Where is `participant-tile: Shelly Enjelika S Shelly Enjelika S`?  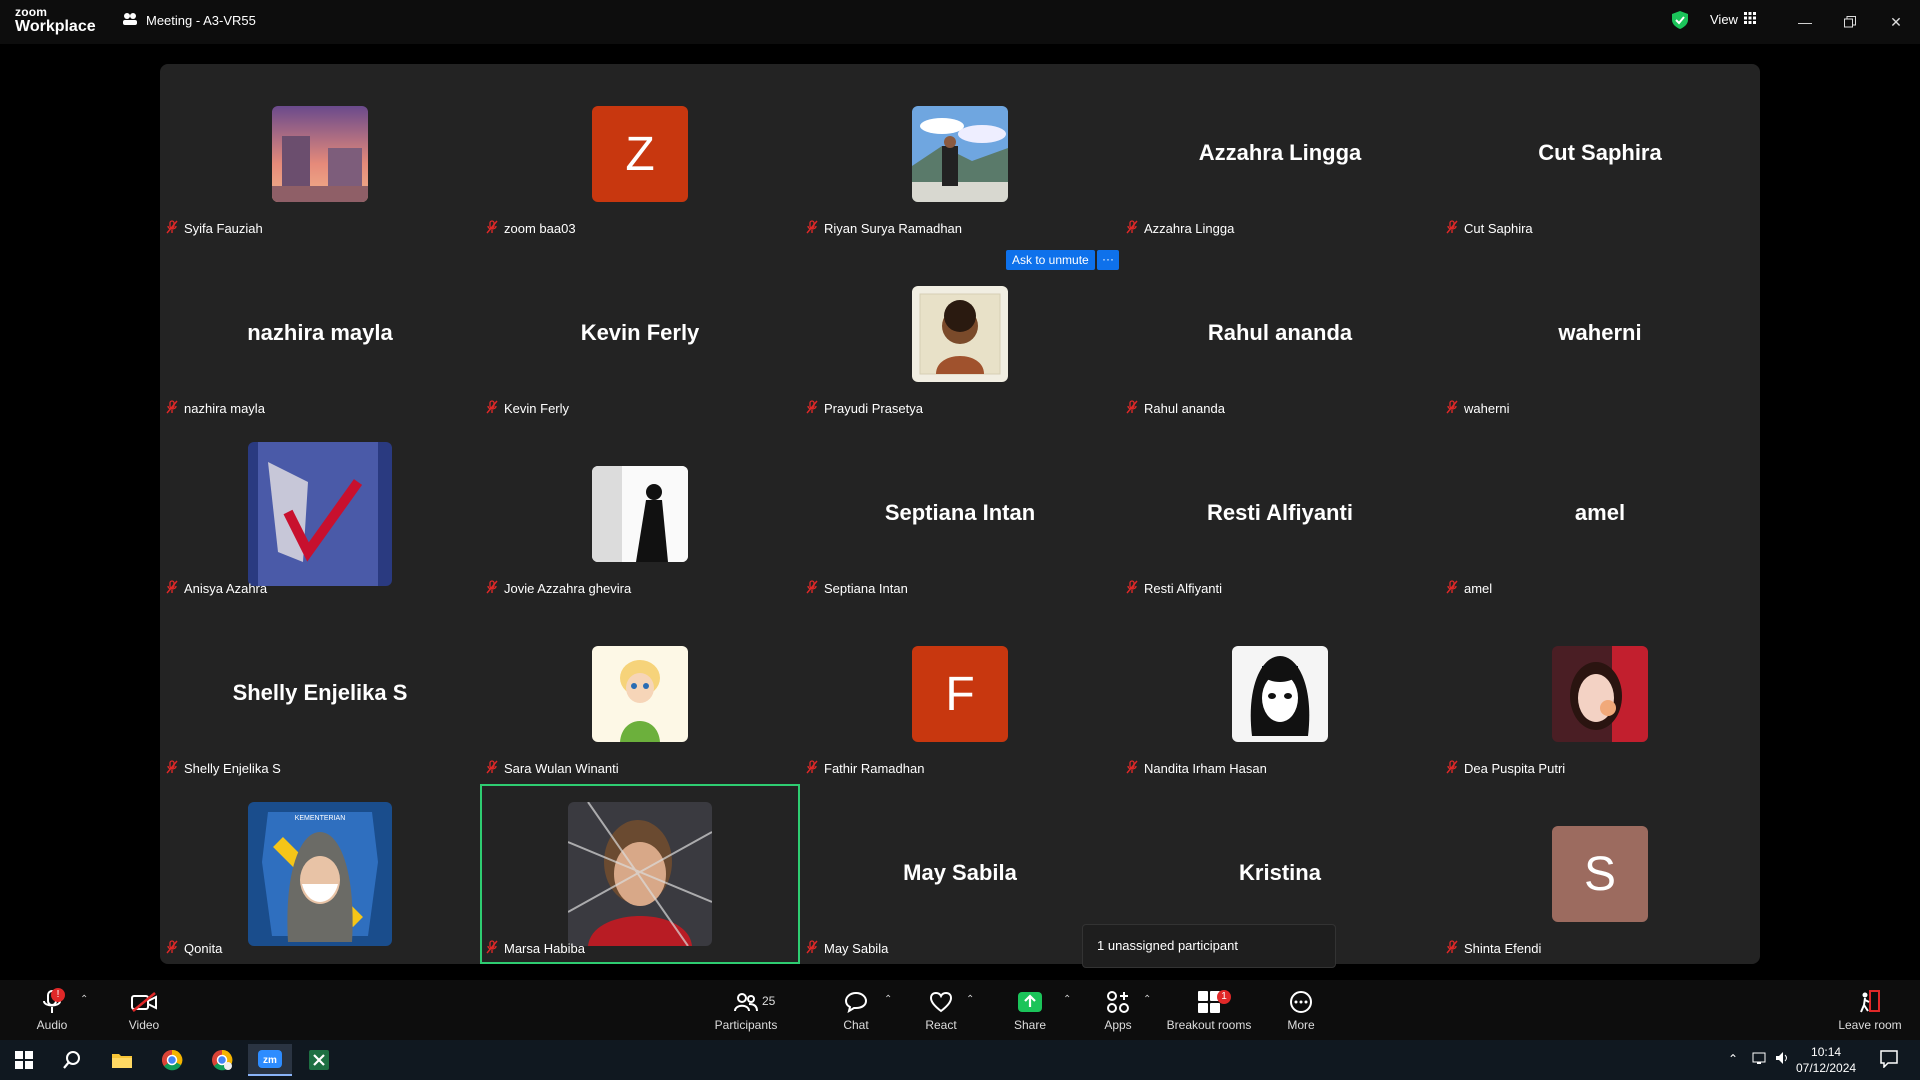
participant-tile: Shelly Enjelika S Shelly Enjelika S is located at coordinates (320, 694).